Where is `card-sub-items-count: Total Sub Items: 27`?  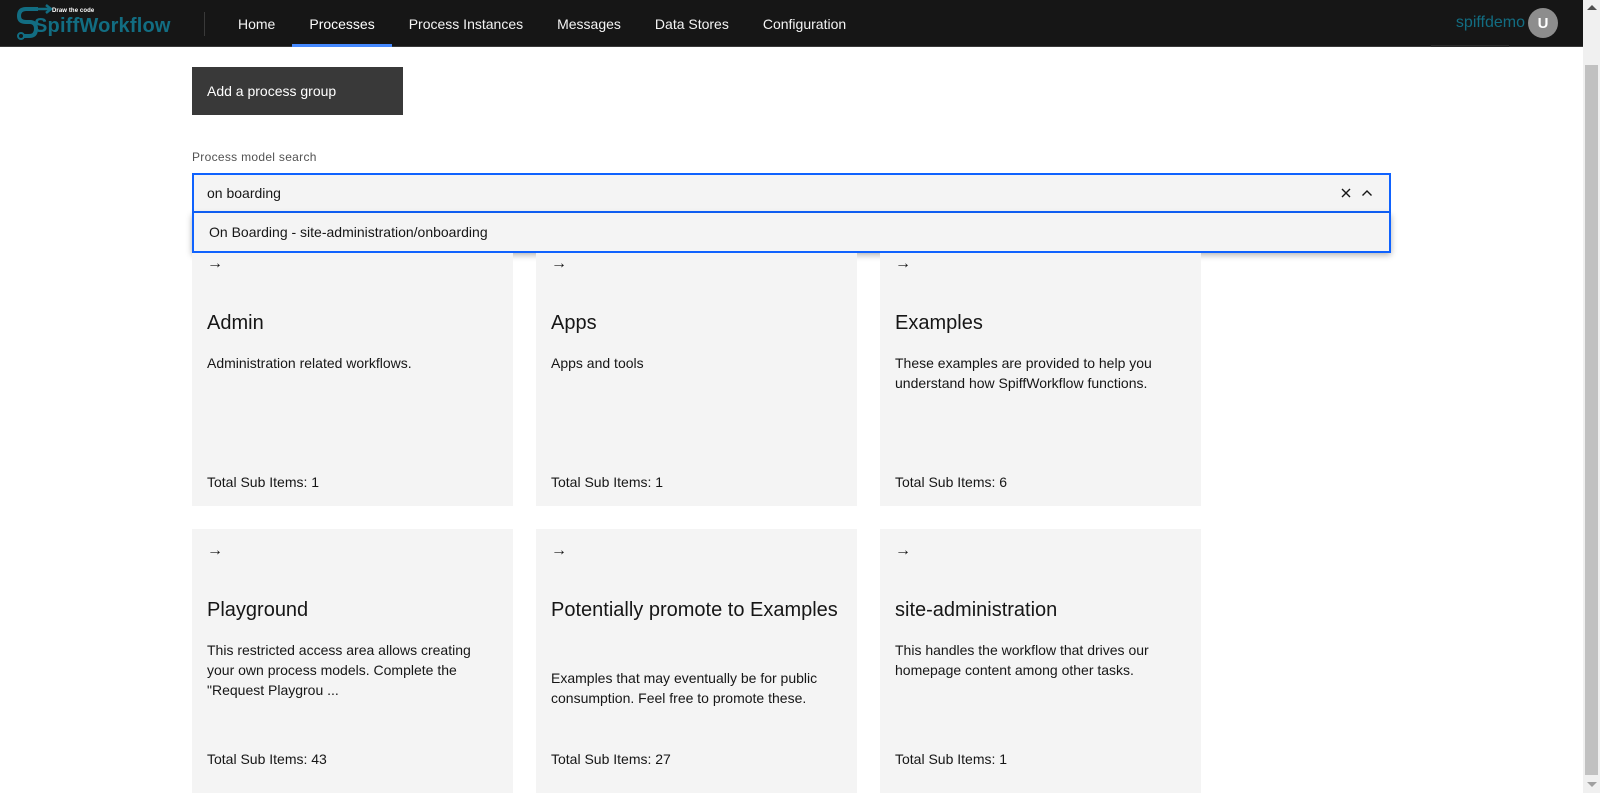 card-sub-items-count: Total Sub Items: 27 is located at coordinates (611, 759).